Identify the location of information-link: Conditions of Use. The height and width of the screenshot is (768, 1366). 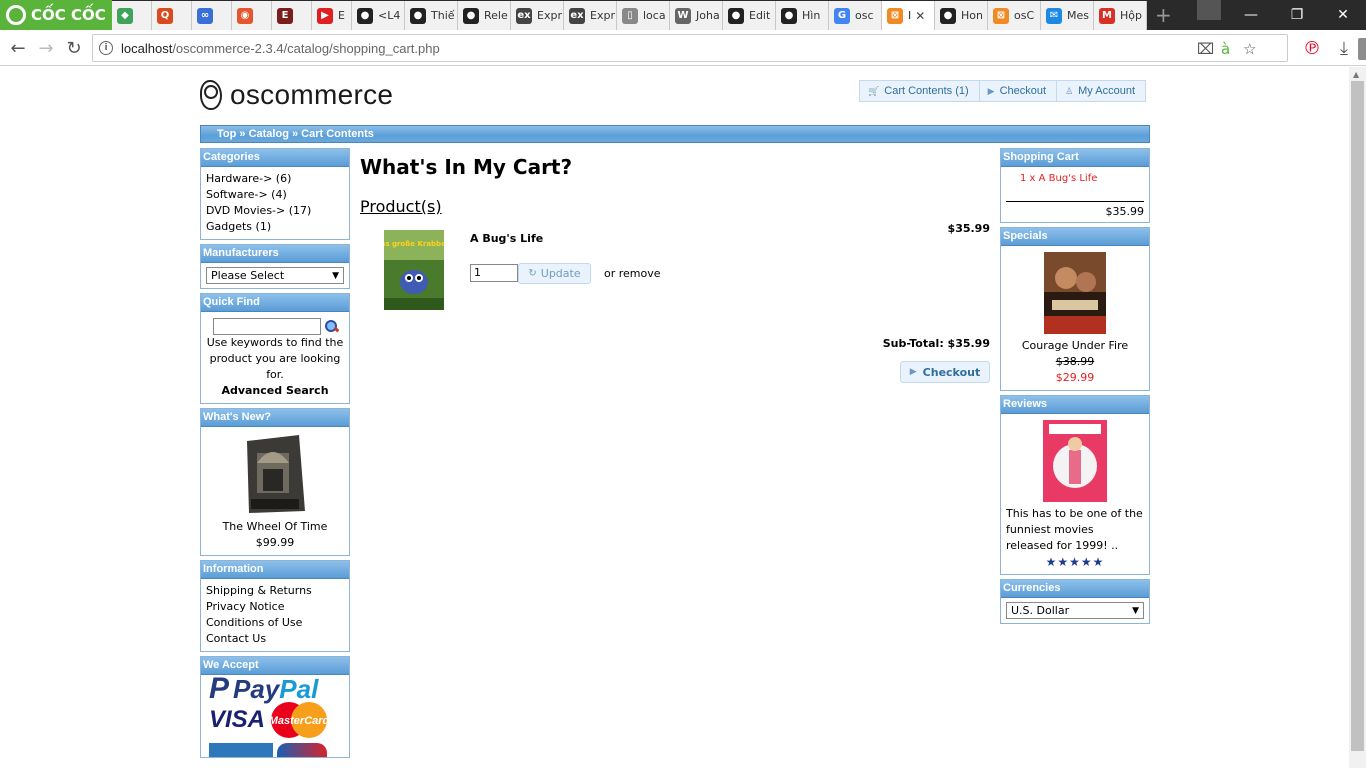
(275, 623).